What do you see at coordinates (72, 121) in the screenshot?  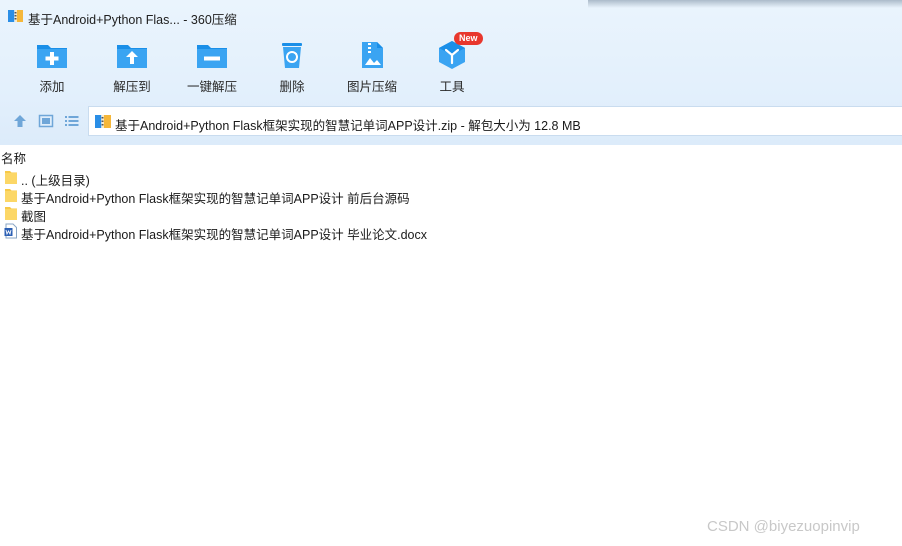 I see `list-view-icon` at bounding box center [72, 121].